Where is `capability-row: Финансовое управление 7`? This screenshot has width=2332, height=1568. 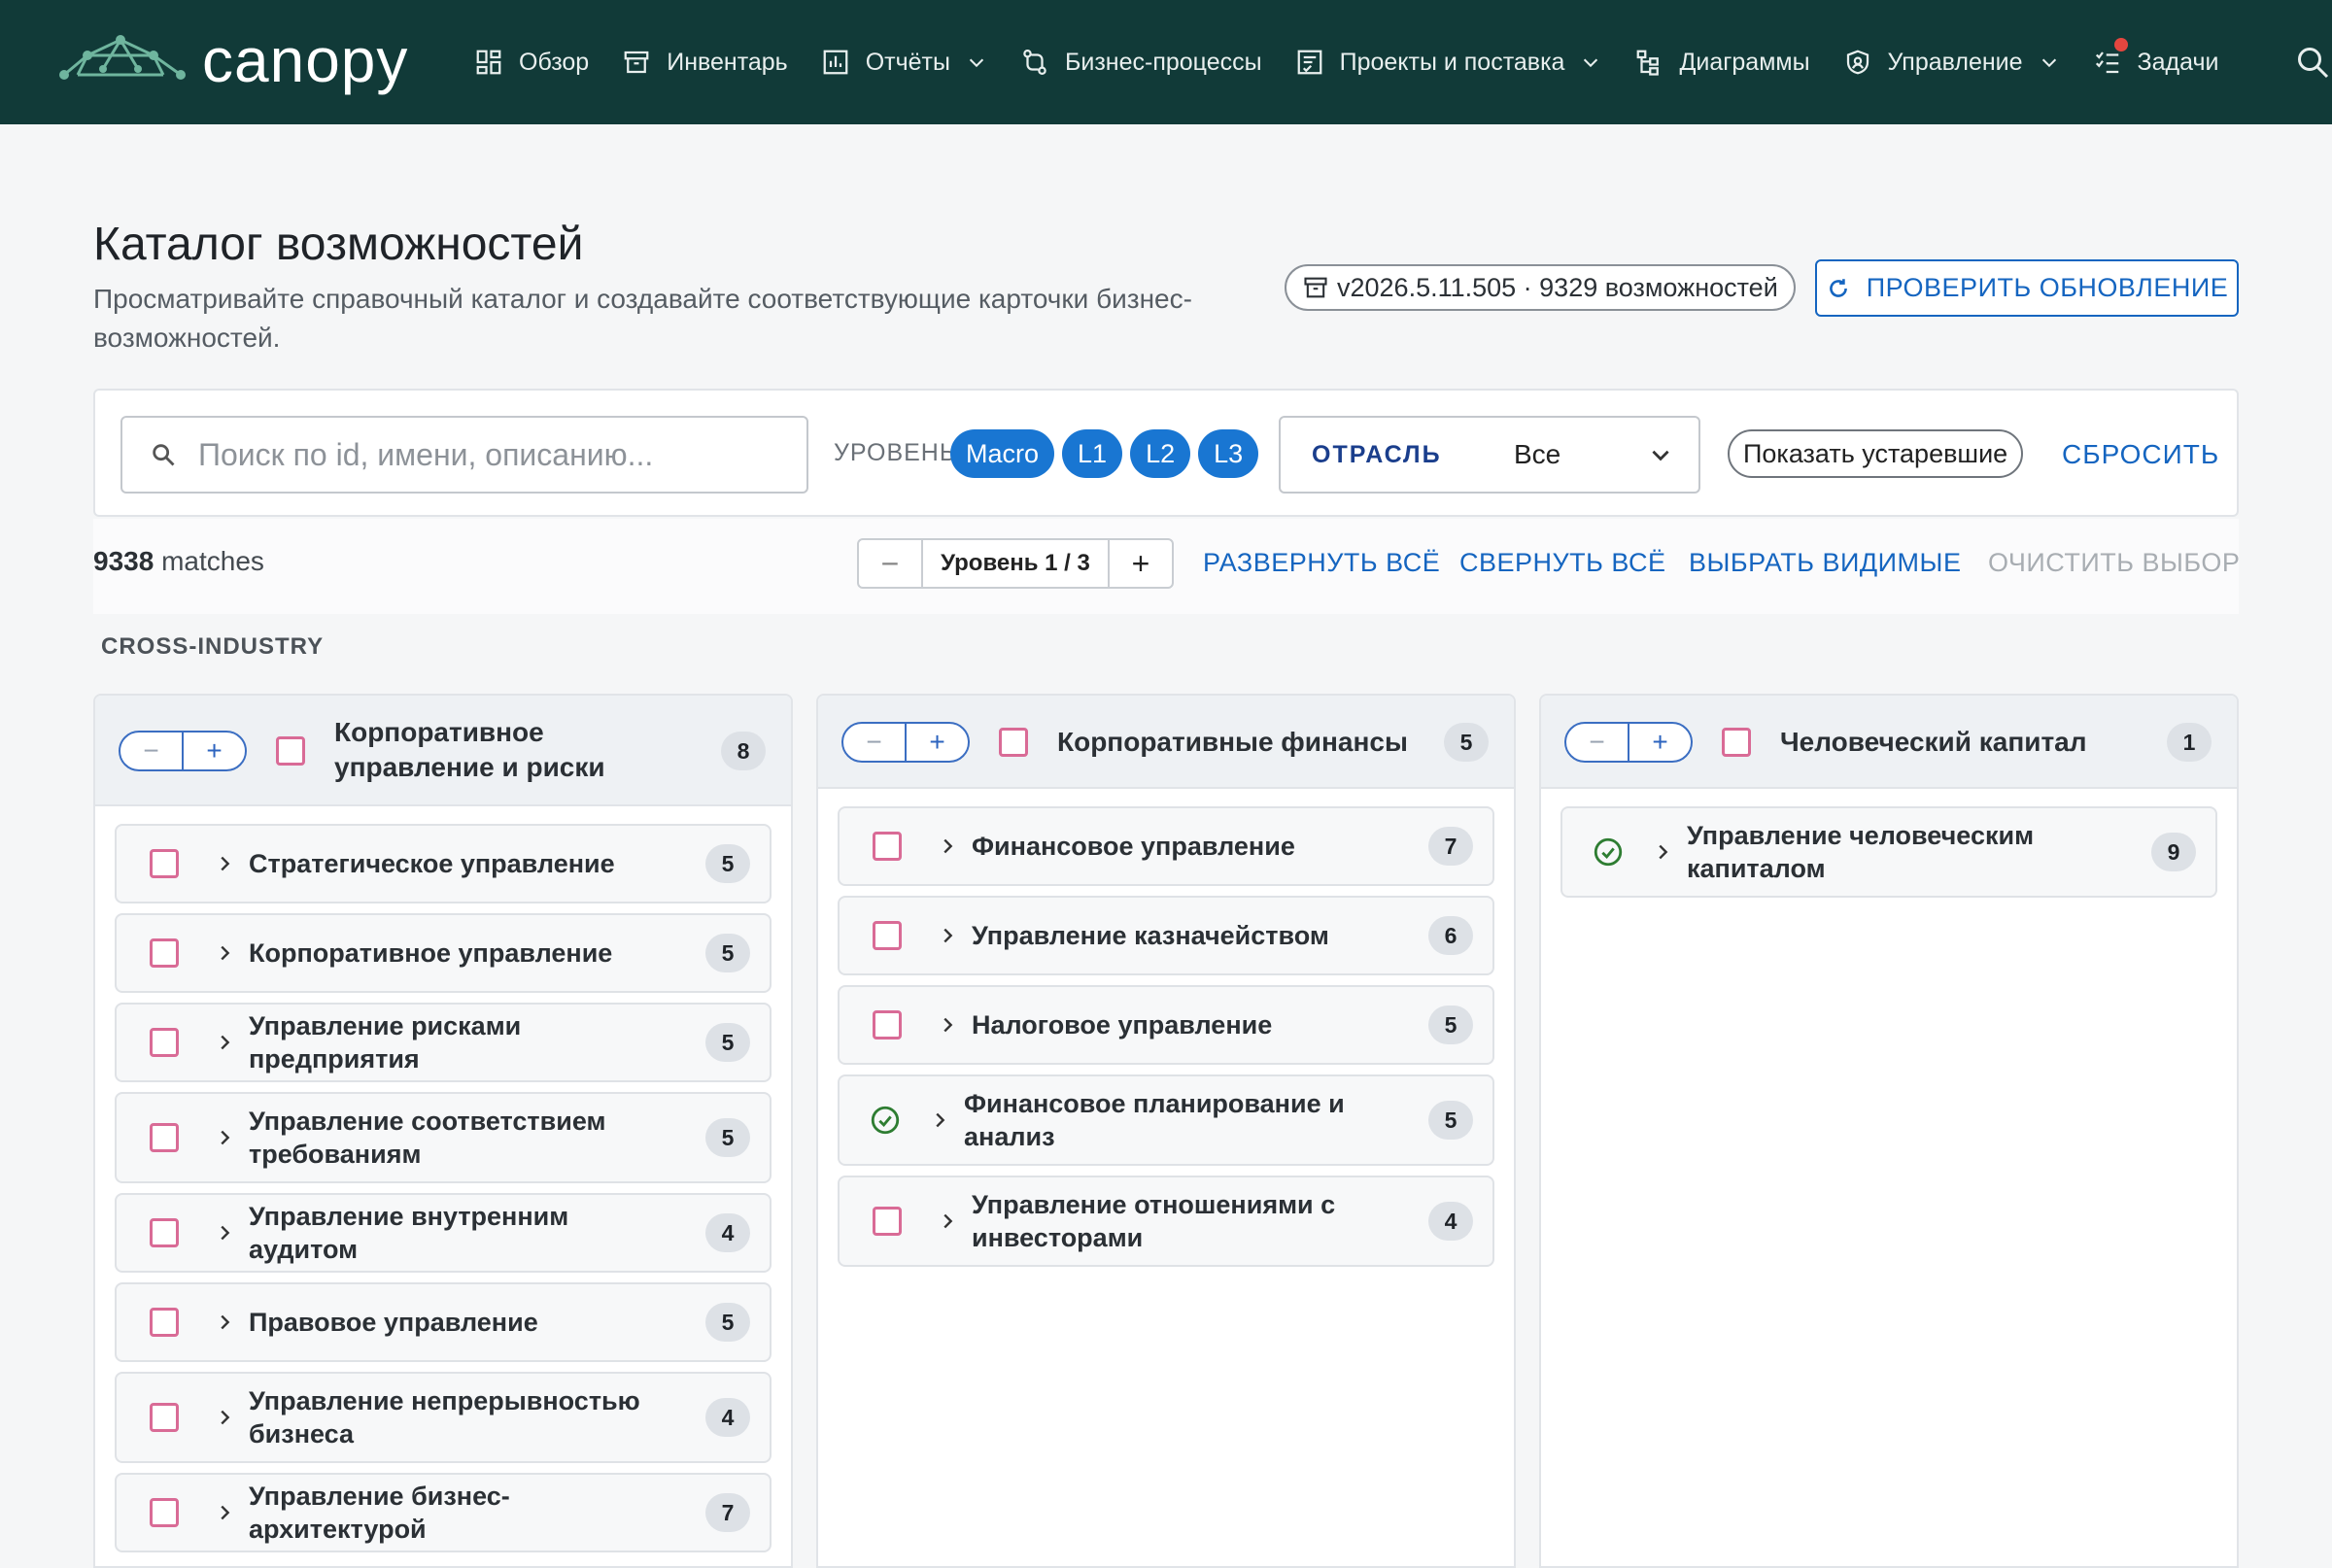
capability-row: Финансовое управление 7 is located at coordinates (1166, 846).